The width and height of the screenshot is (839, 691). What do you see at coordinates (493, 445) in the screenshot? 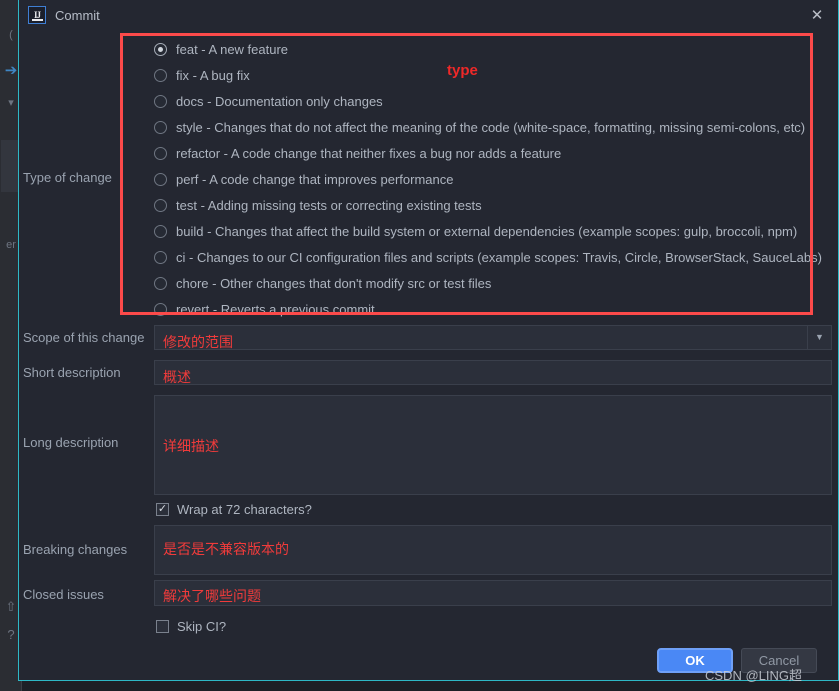
I see `long-description-textarea: 详细描述` at bounding box center [493, 445].